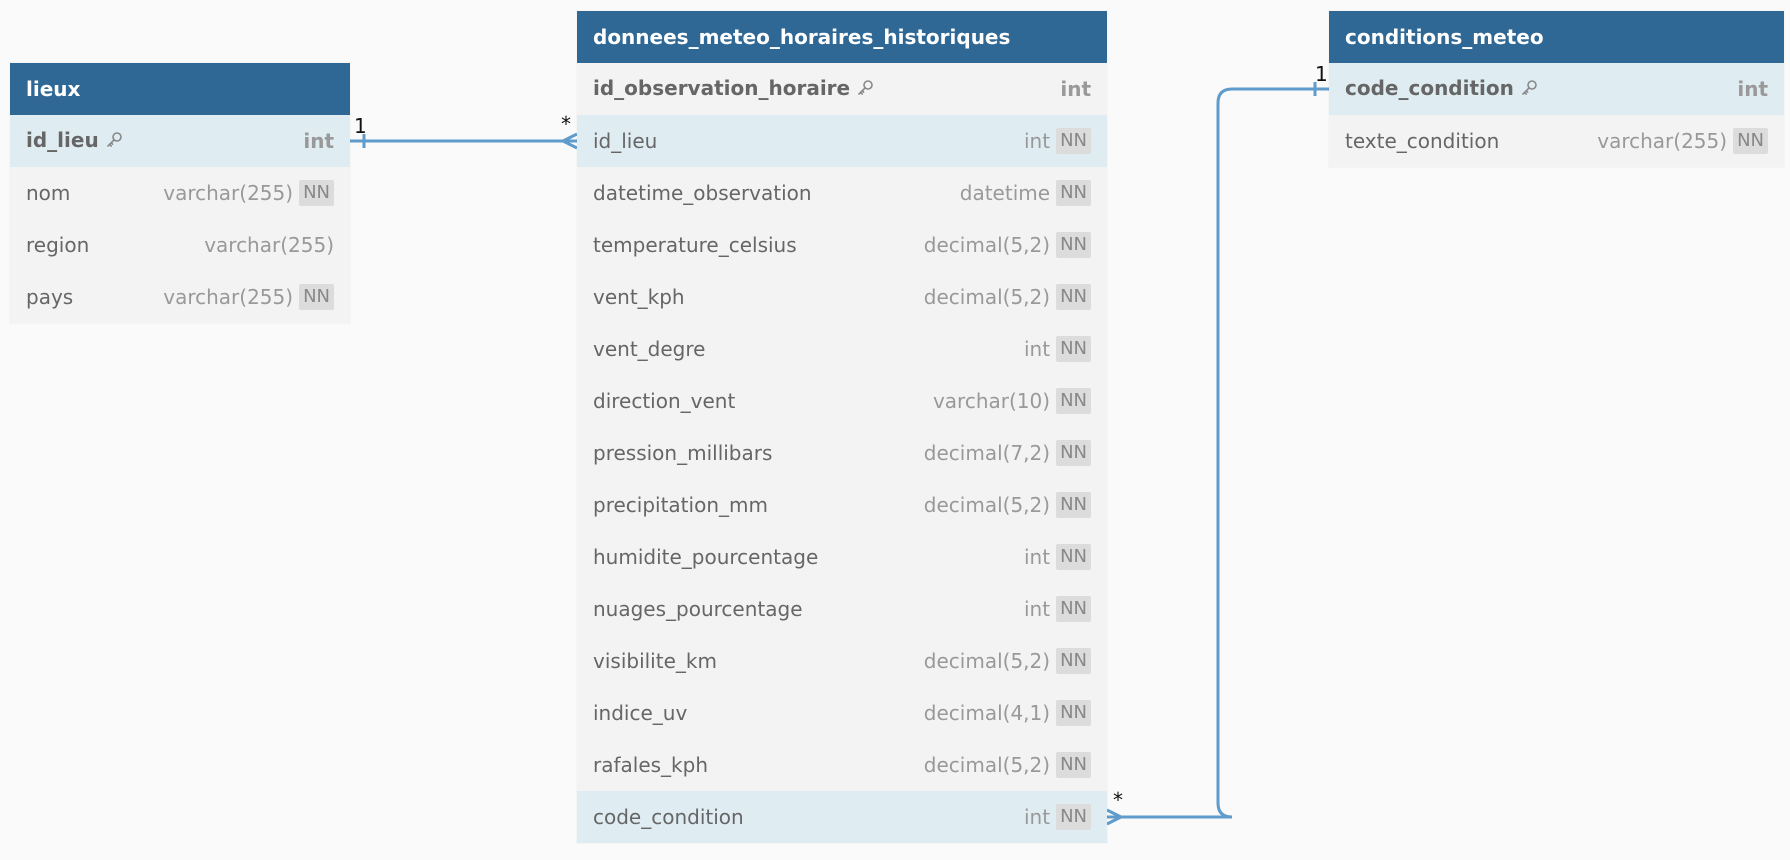  I want to click on field-type: varchar(255), so click(1662, 141).